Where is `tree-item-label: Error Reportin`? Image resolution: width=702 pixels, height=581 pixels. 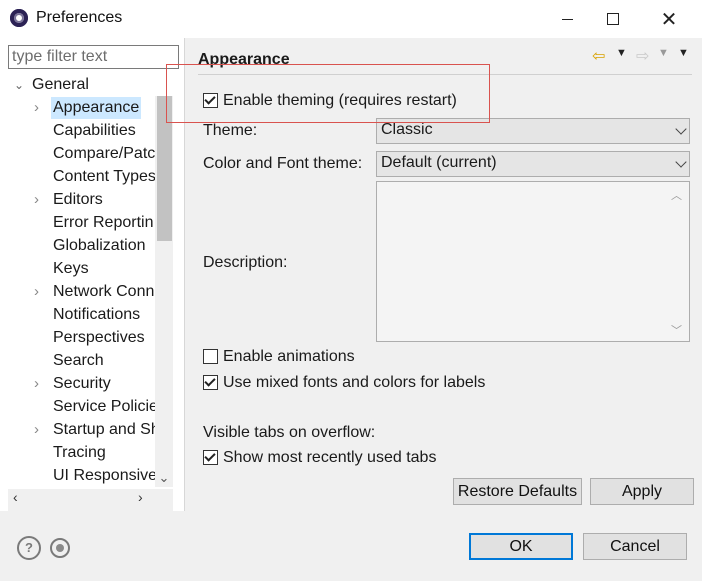
tree-item-label: Error Reportin is located at coordinates (103, 222).